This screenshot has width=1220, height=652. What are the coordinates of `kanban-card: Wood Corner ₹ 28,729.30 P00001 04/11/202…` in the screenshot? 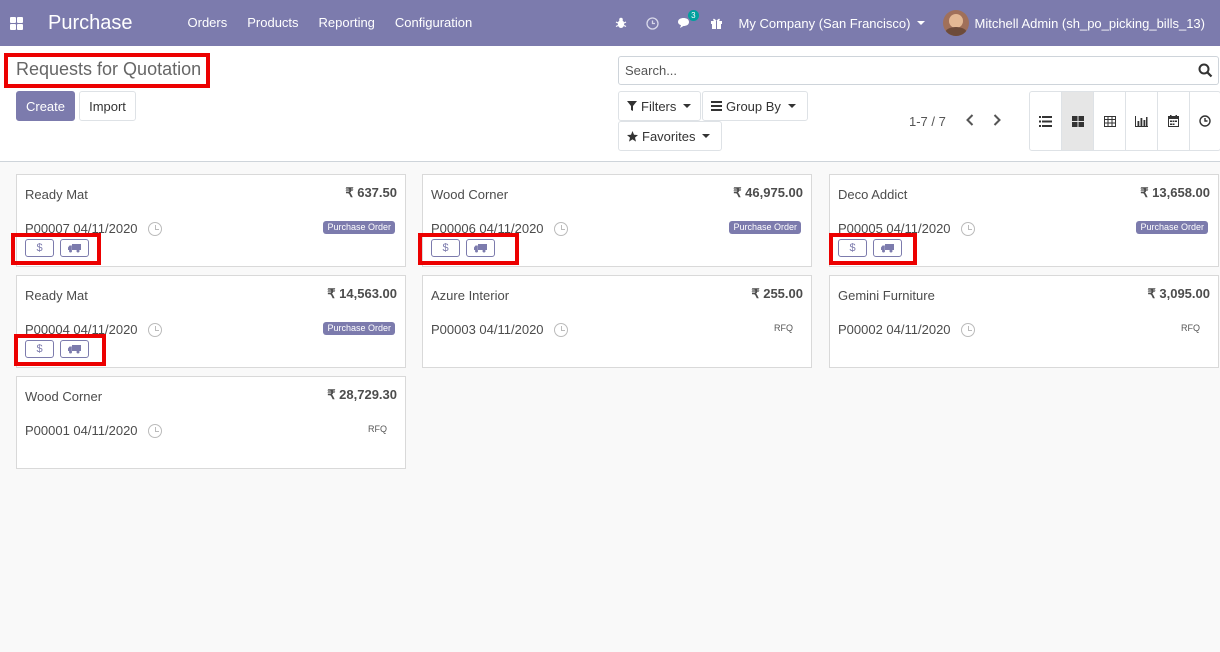 It's located at (211, 422).